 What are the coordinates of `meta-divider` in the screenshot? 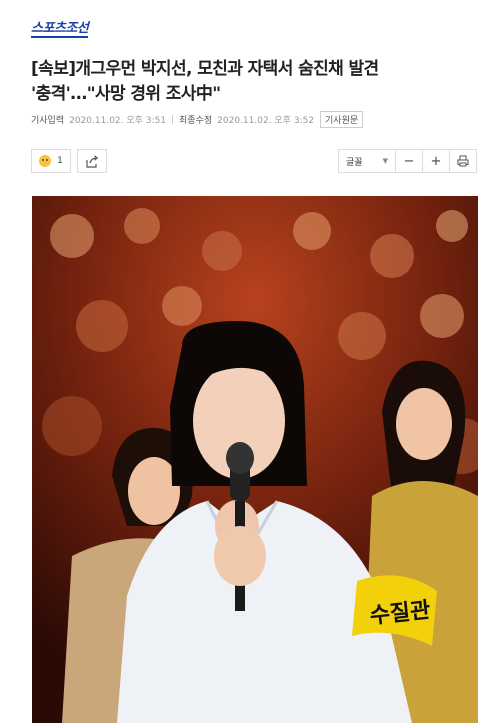 It's located at (173, 119).